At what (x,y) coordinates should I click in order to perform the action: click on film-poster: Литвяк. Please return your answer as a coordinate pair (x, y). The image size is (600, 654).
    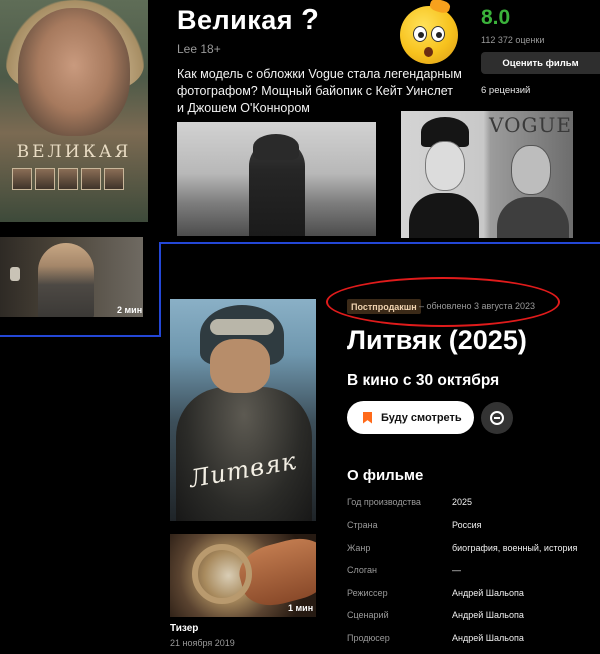
    Looking at the image, I should click on (243, 410).